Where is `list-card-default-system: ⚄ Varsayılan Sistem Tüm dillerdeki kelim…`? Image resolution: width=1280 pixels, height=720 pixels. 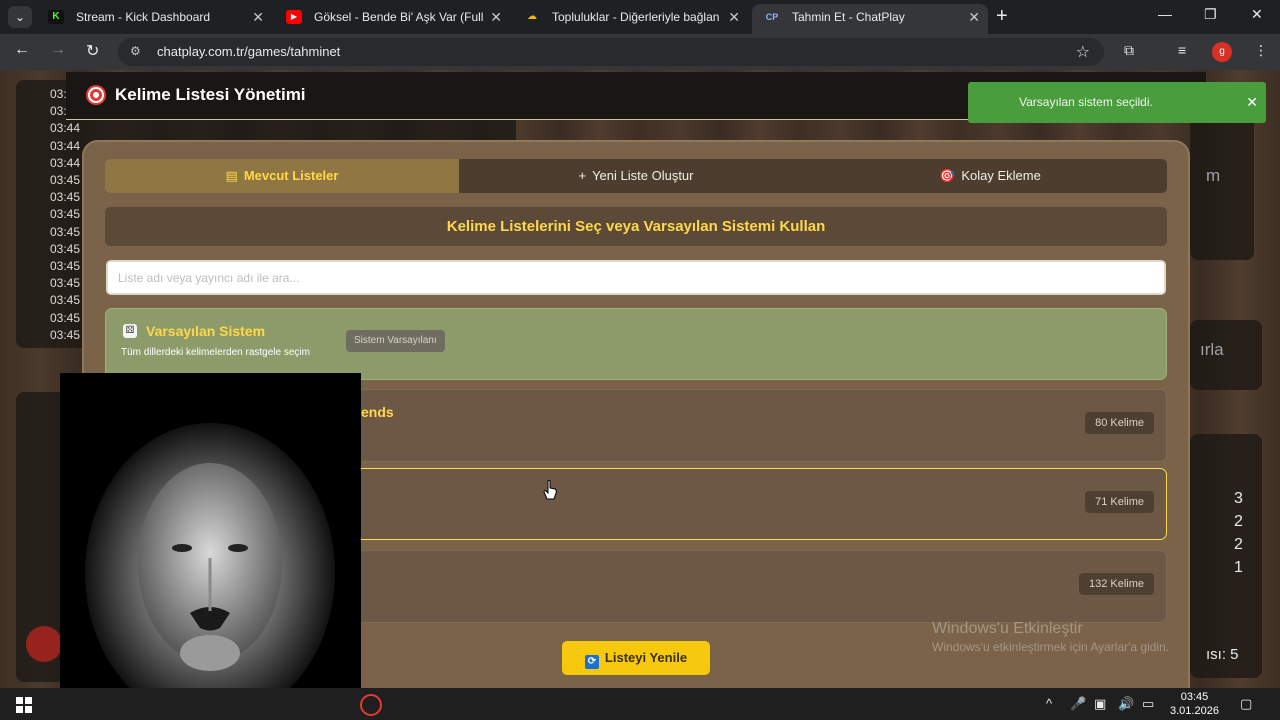 list-card-default-system: ⚄ Varsayılan Sistem Tüm dillerdeki kelim… is located at coordinates (636, 344).